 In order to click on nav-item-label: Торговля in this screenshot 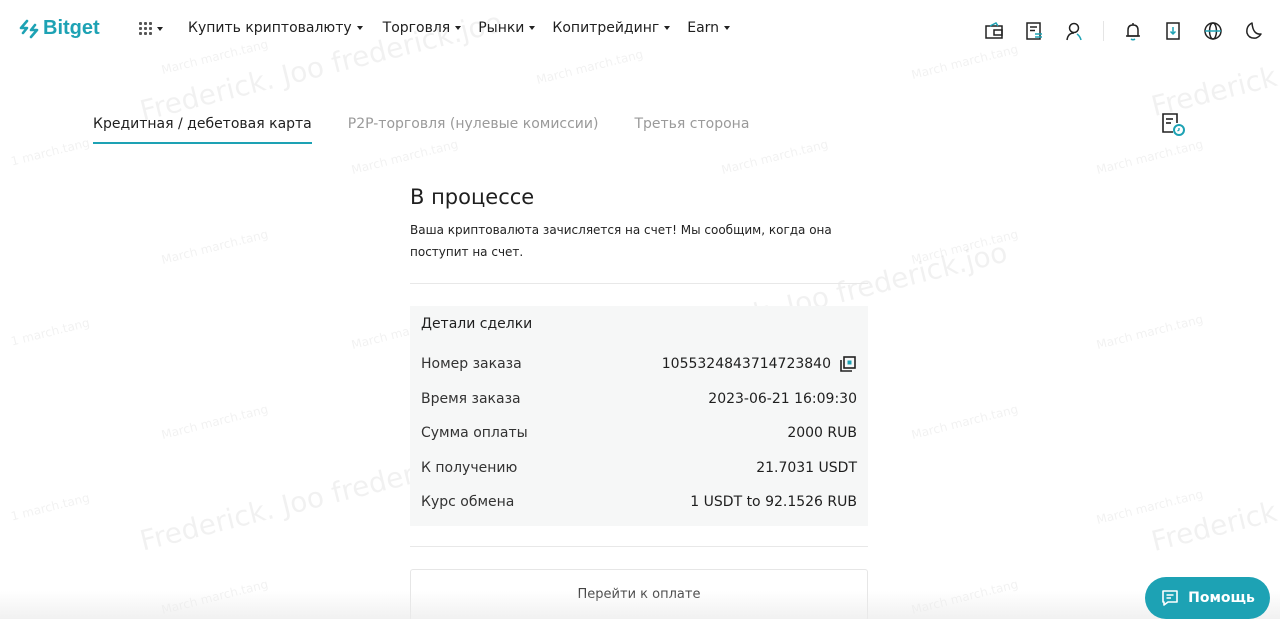, I will do `click(416, 28)`.